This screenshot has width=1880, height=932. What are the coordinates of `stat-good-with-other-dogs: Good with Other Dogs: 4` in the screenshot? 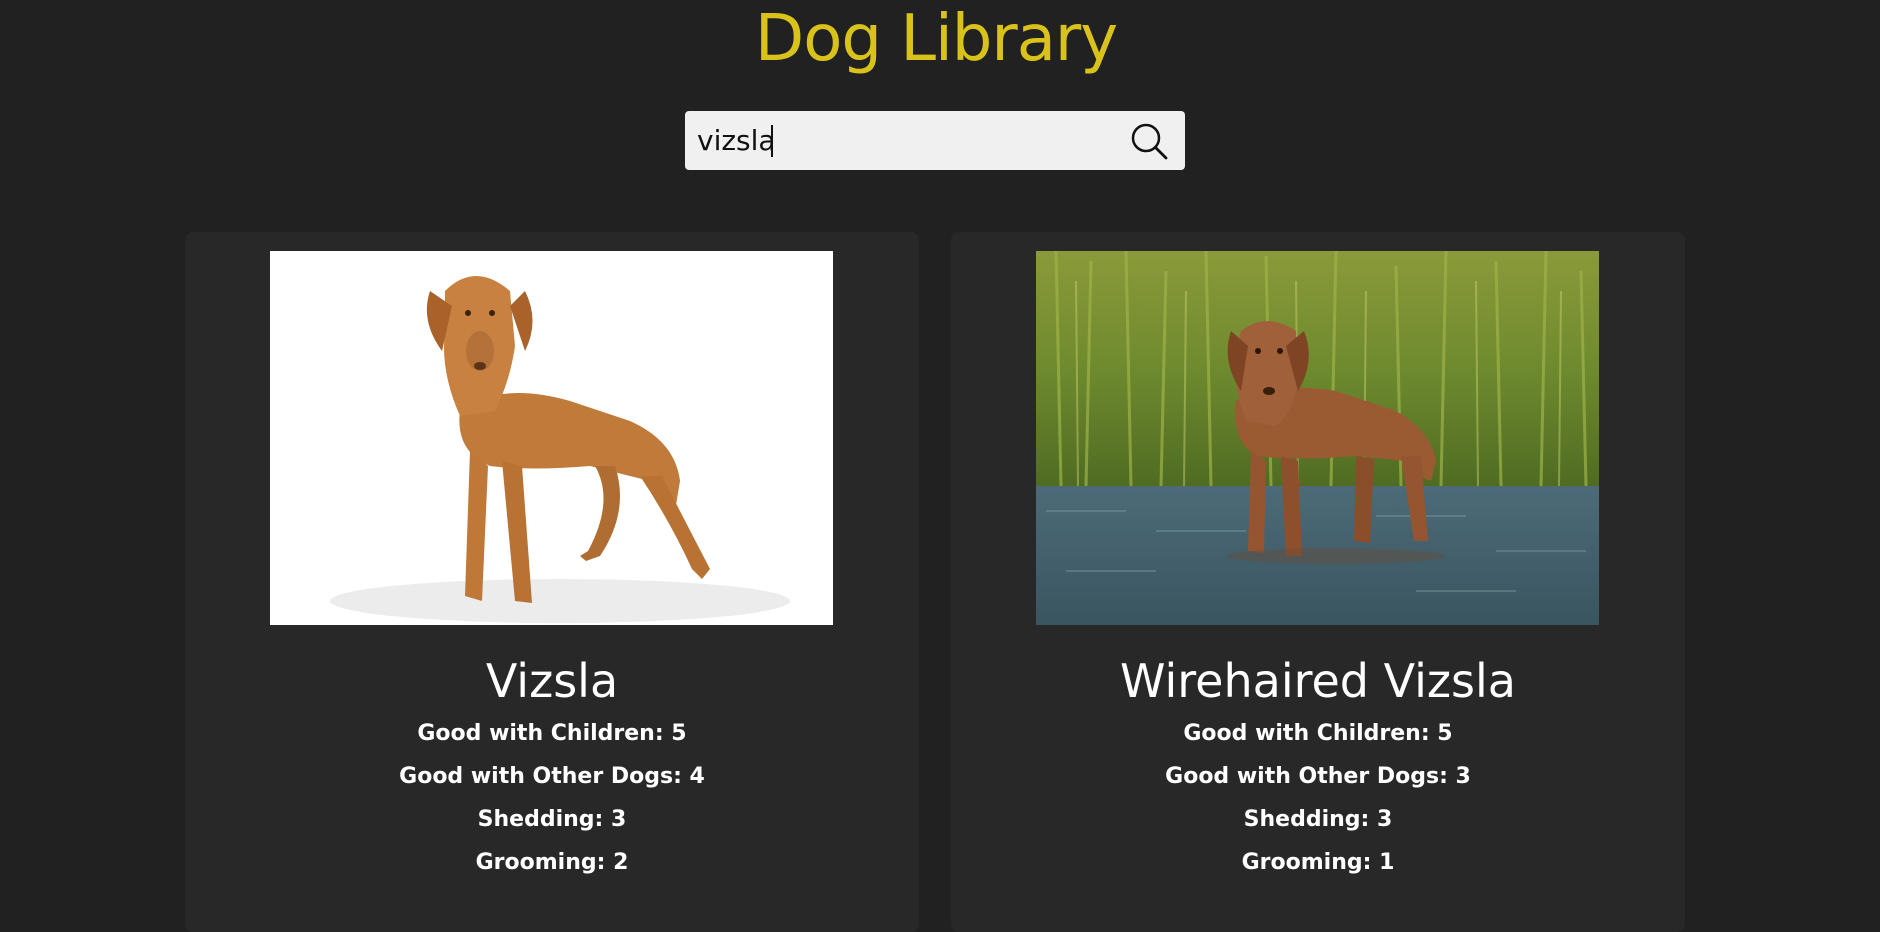 It's located at (552, 776).